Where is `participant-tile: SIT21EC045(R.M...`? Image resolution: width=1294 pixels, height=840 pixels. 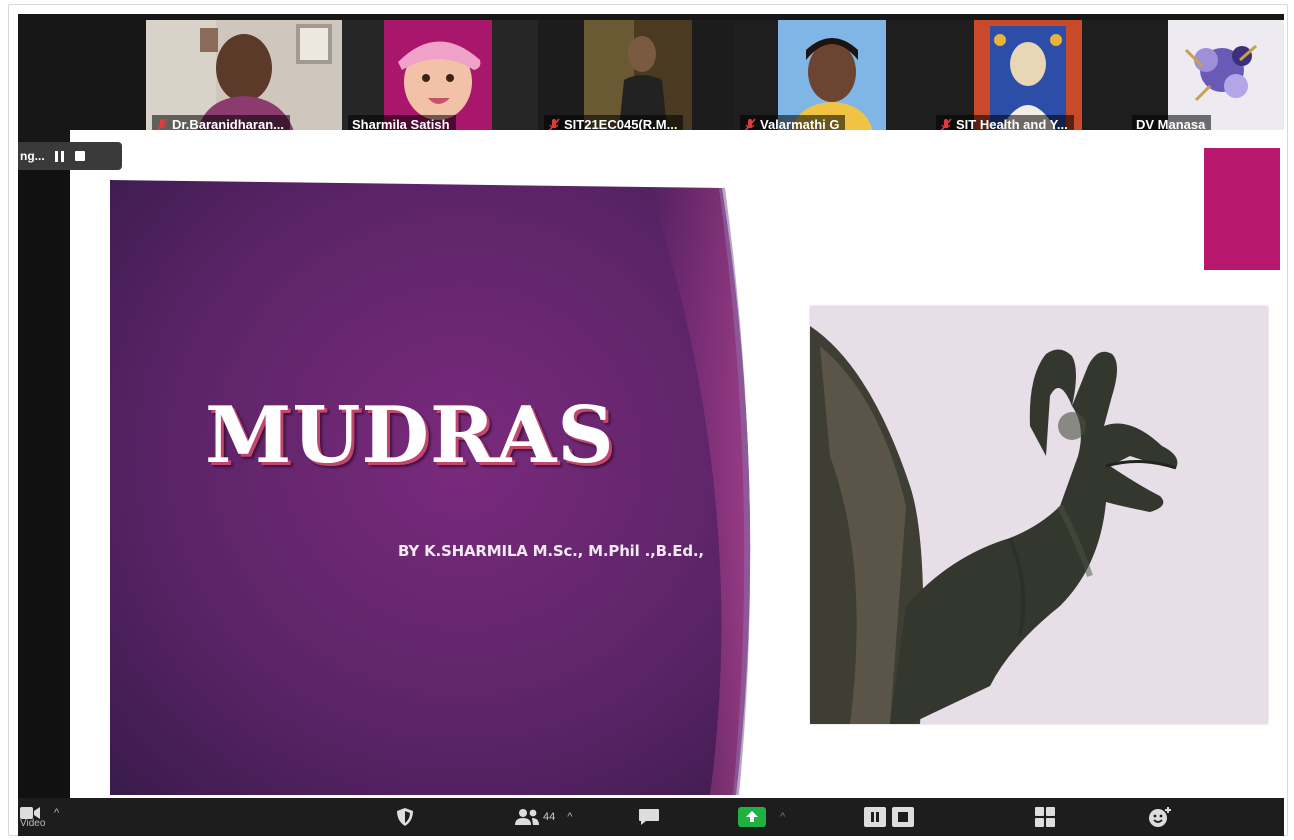 participant-tile: SIT21EC045(R.M... is located at coordinates (636, 79).